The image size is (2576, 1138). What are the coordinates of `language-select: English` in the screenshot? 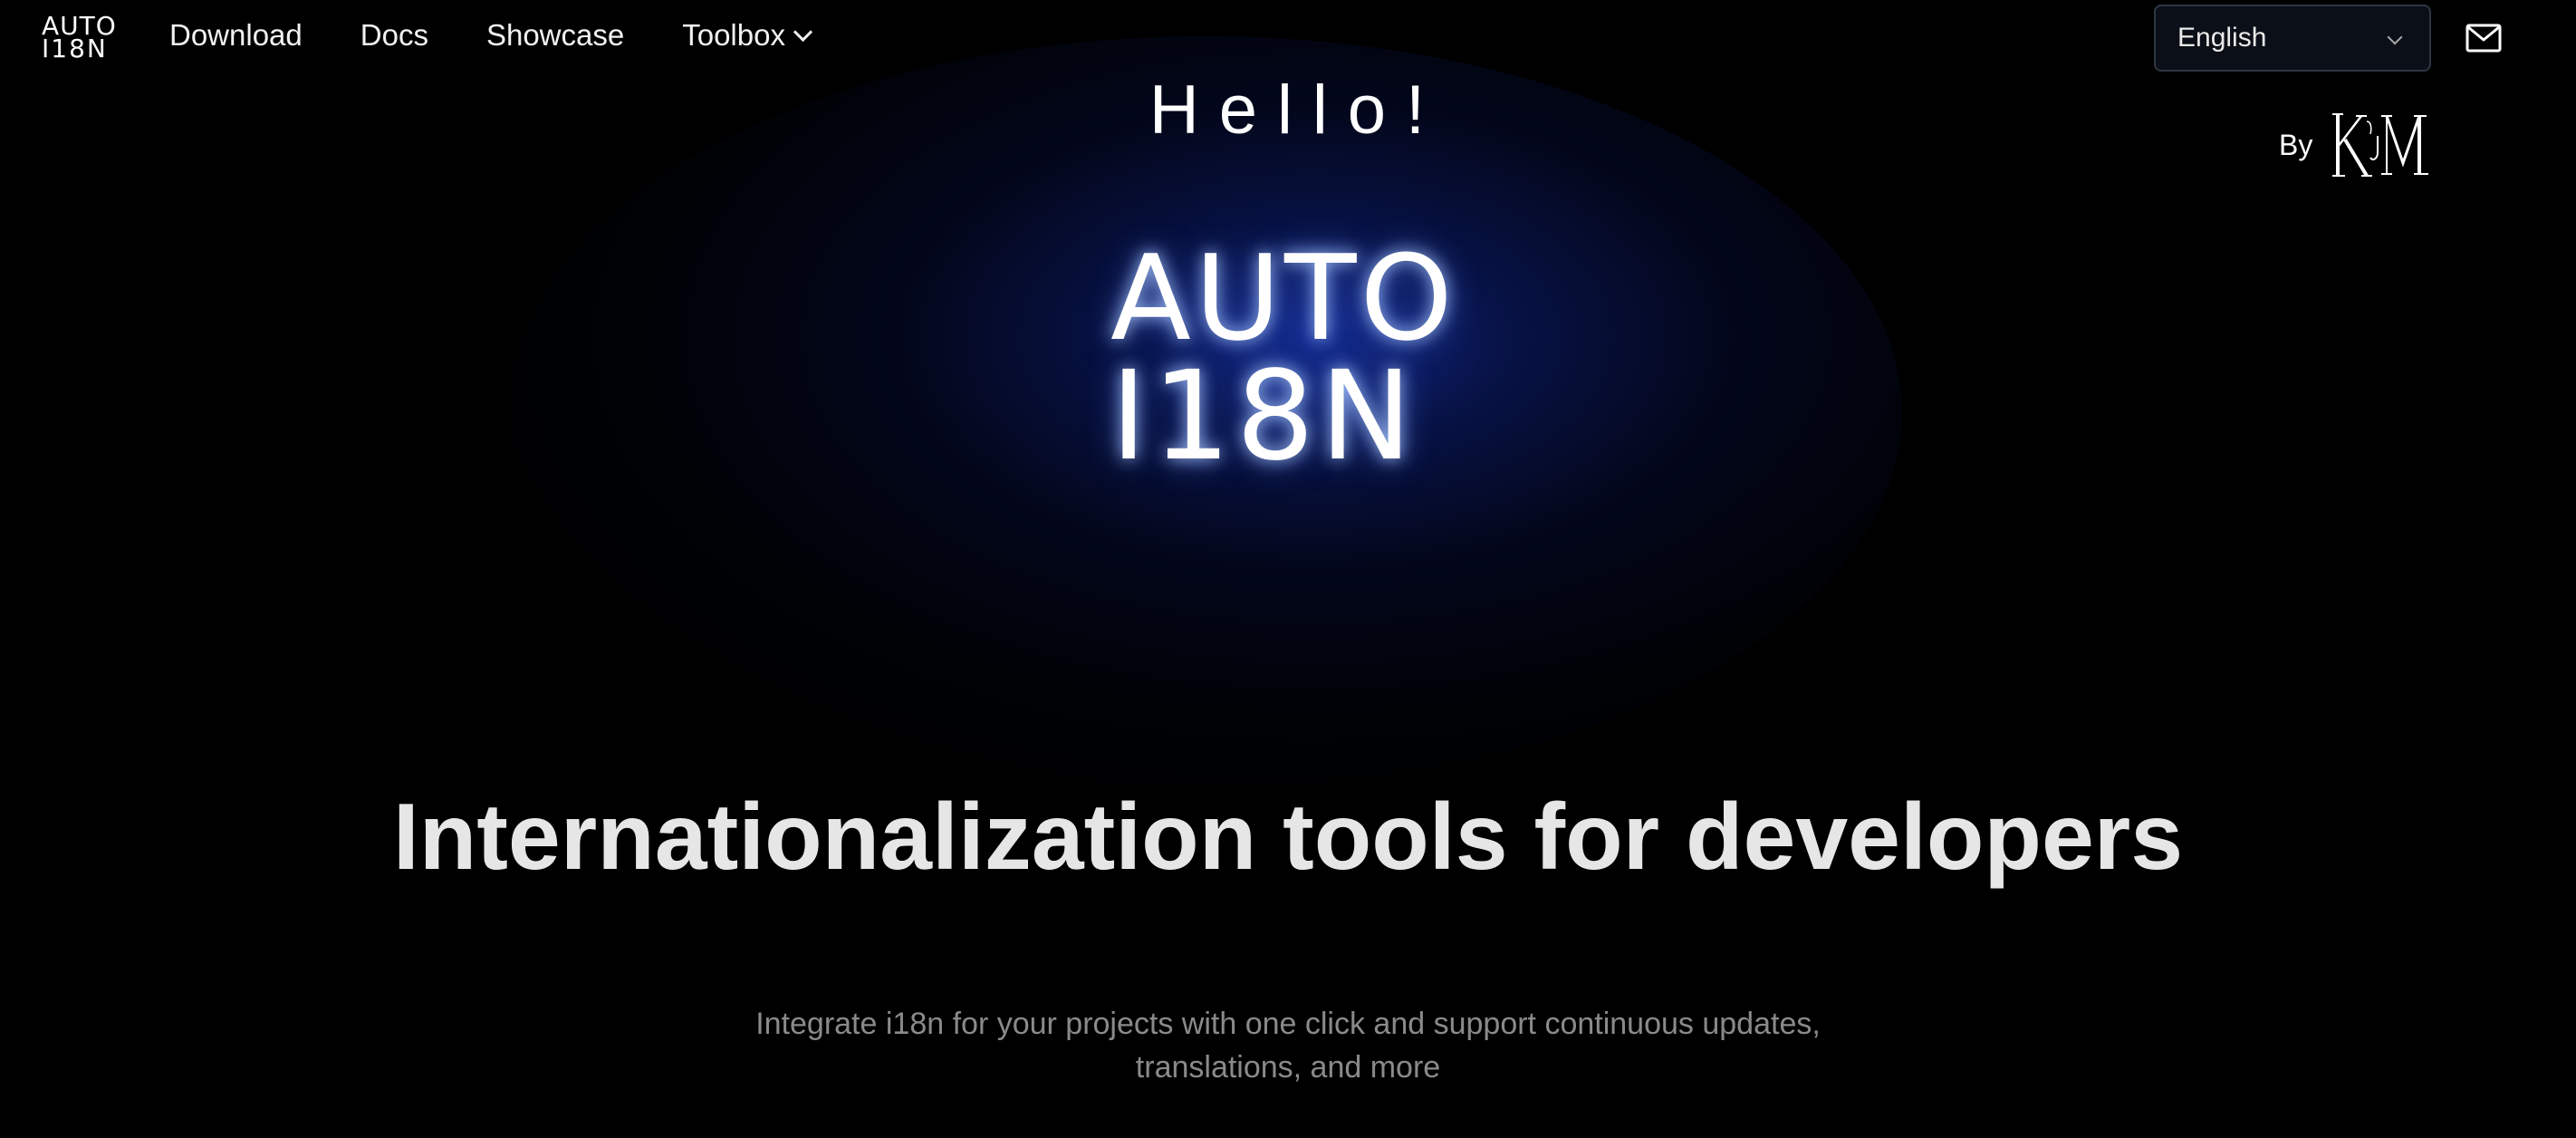 It's located at (2292, 38).